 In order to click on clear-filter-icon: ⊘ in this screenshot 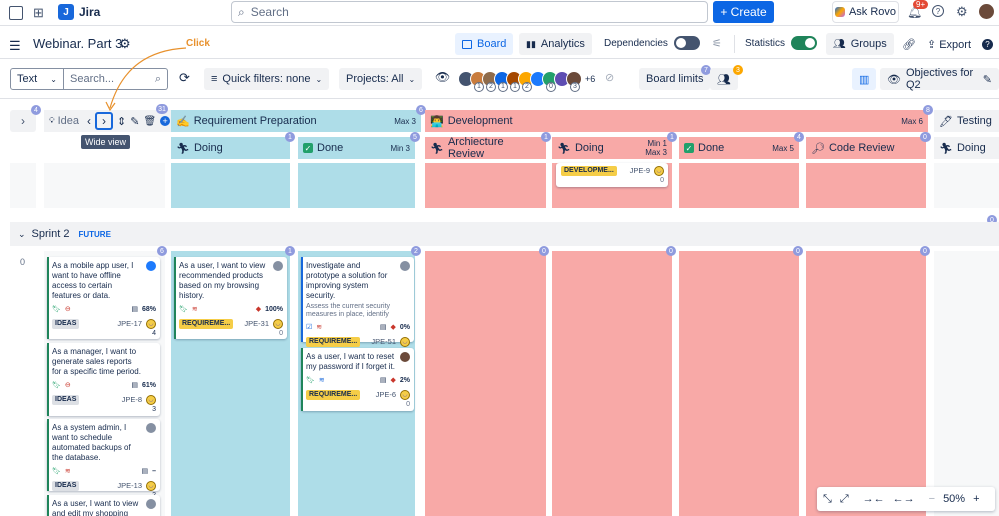, I will do `click(609, 77)`.